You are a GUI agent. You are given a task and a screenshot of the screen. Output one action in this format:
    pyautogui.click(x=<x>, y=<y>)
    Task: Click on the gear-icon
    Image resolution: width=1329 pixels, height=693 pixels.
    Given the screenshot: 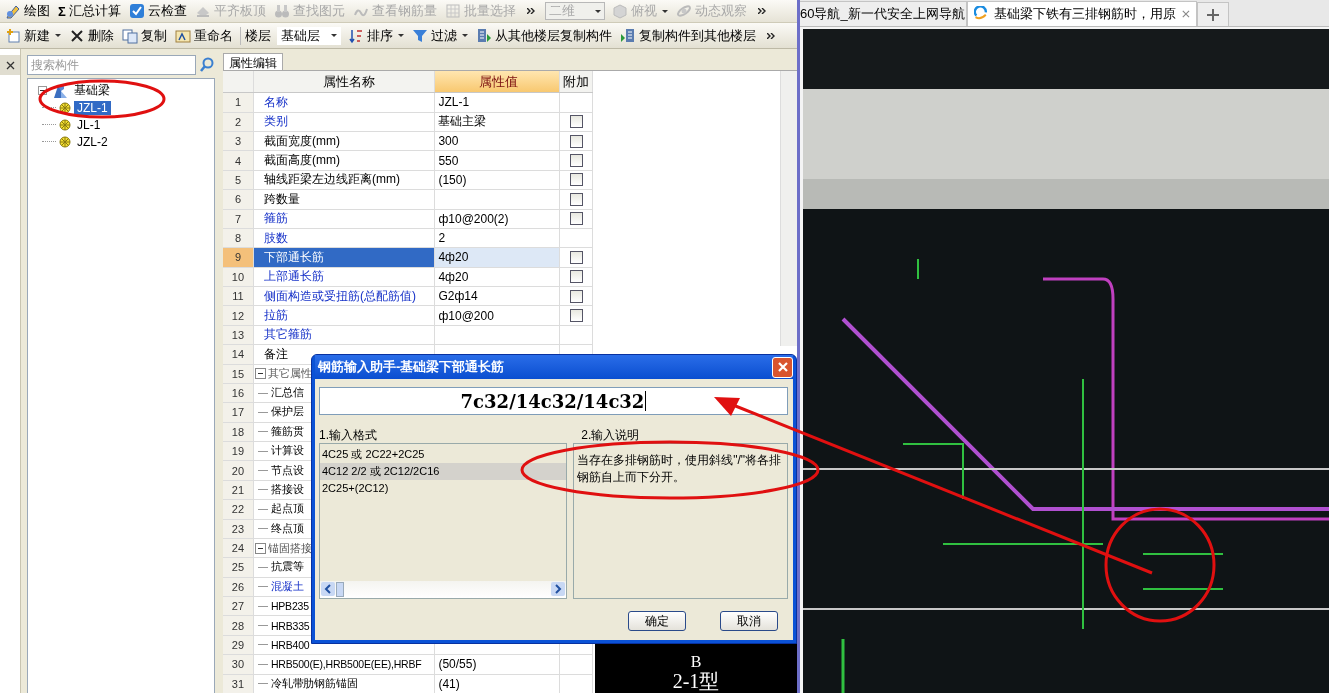 What is the action you would take?
    pyautogui.click(x=65, y=124)
    